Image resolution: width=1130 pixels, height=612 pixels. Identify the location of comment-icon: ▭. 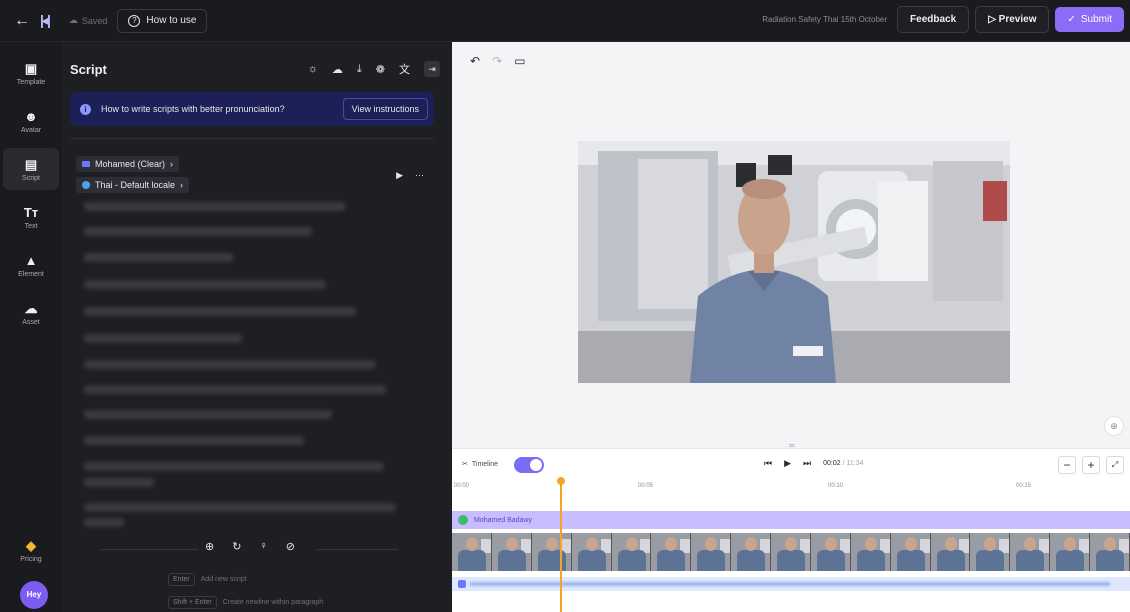
(519, 61).